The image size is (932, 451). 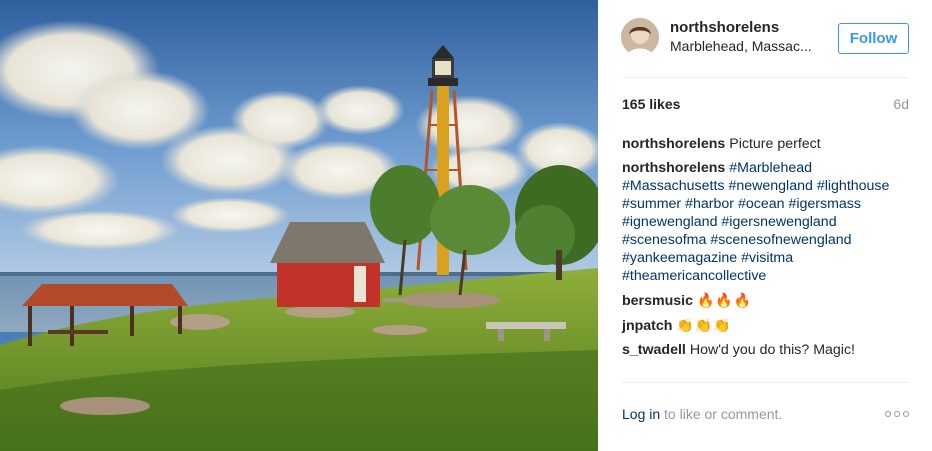 I want to click on comment-author: jnpatch, so click(x=647, y=326).